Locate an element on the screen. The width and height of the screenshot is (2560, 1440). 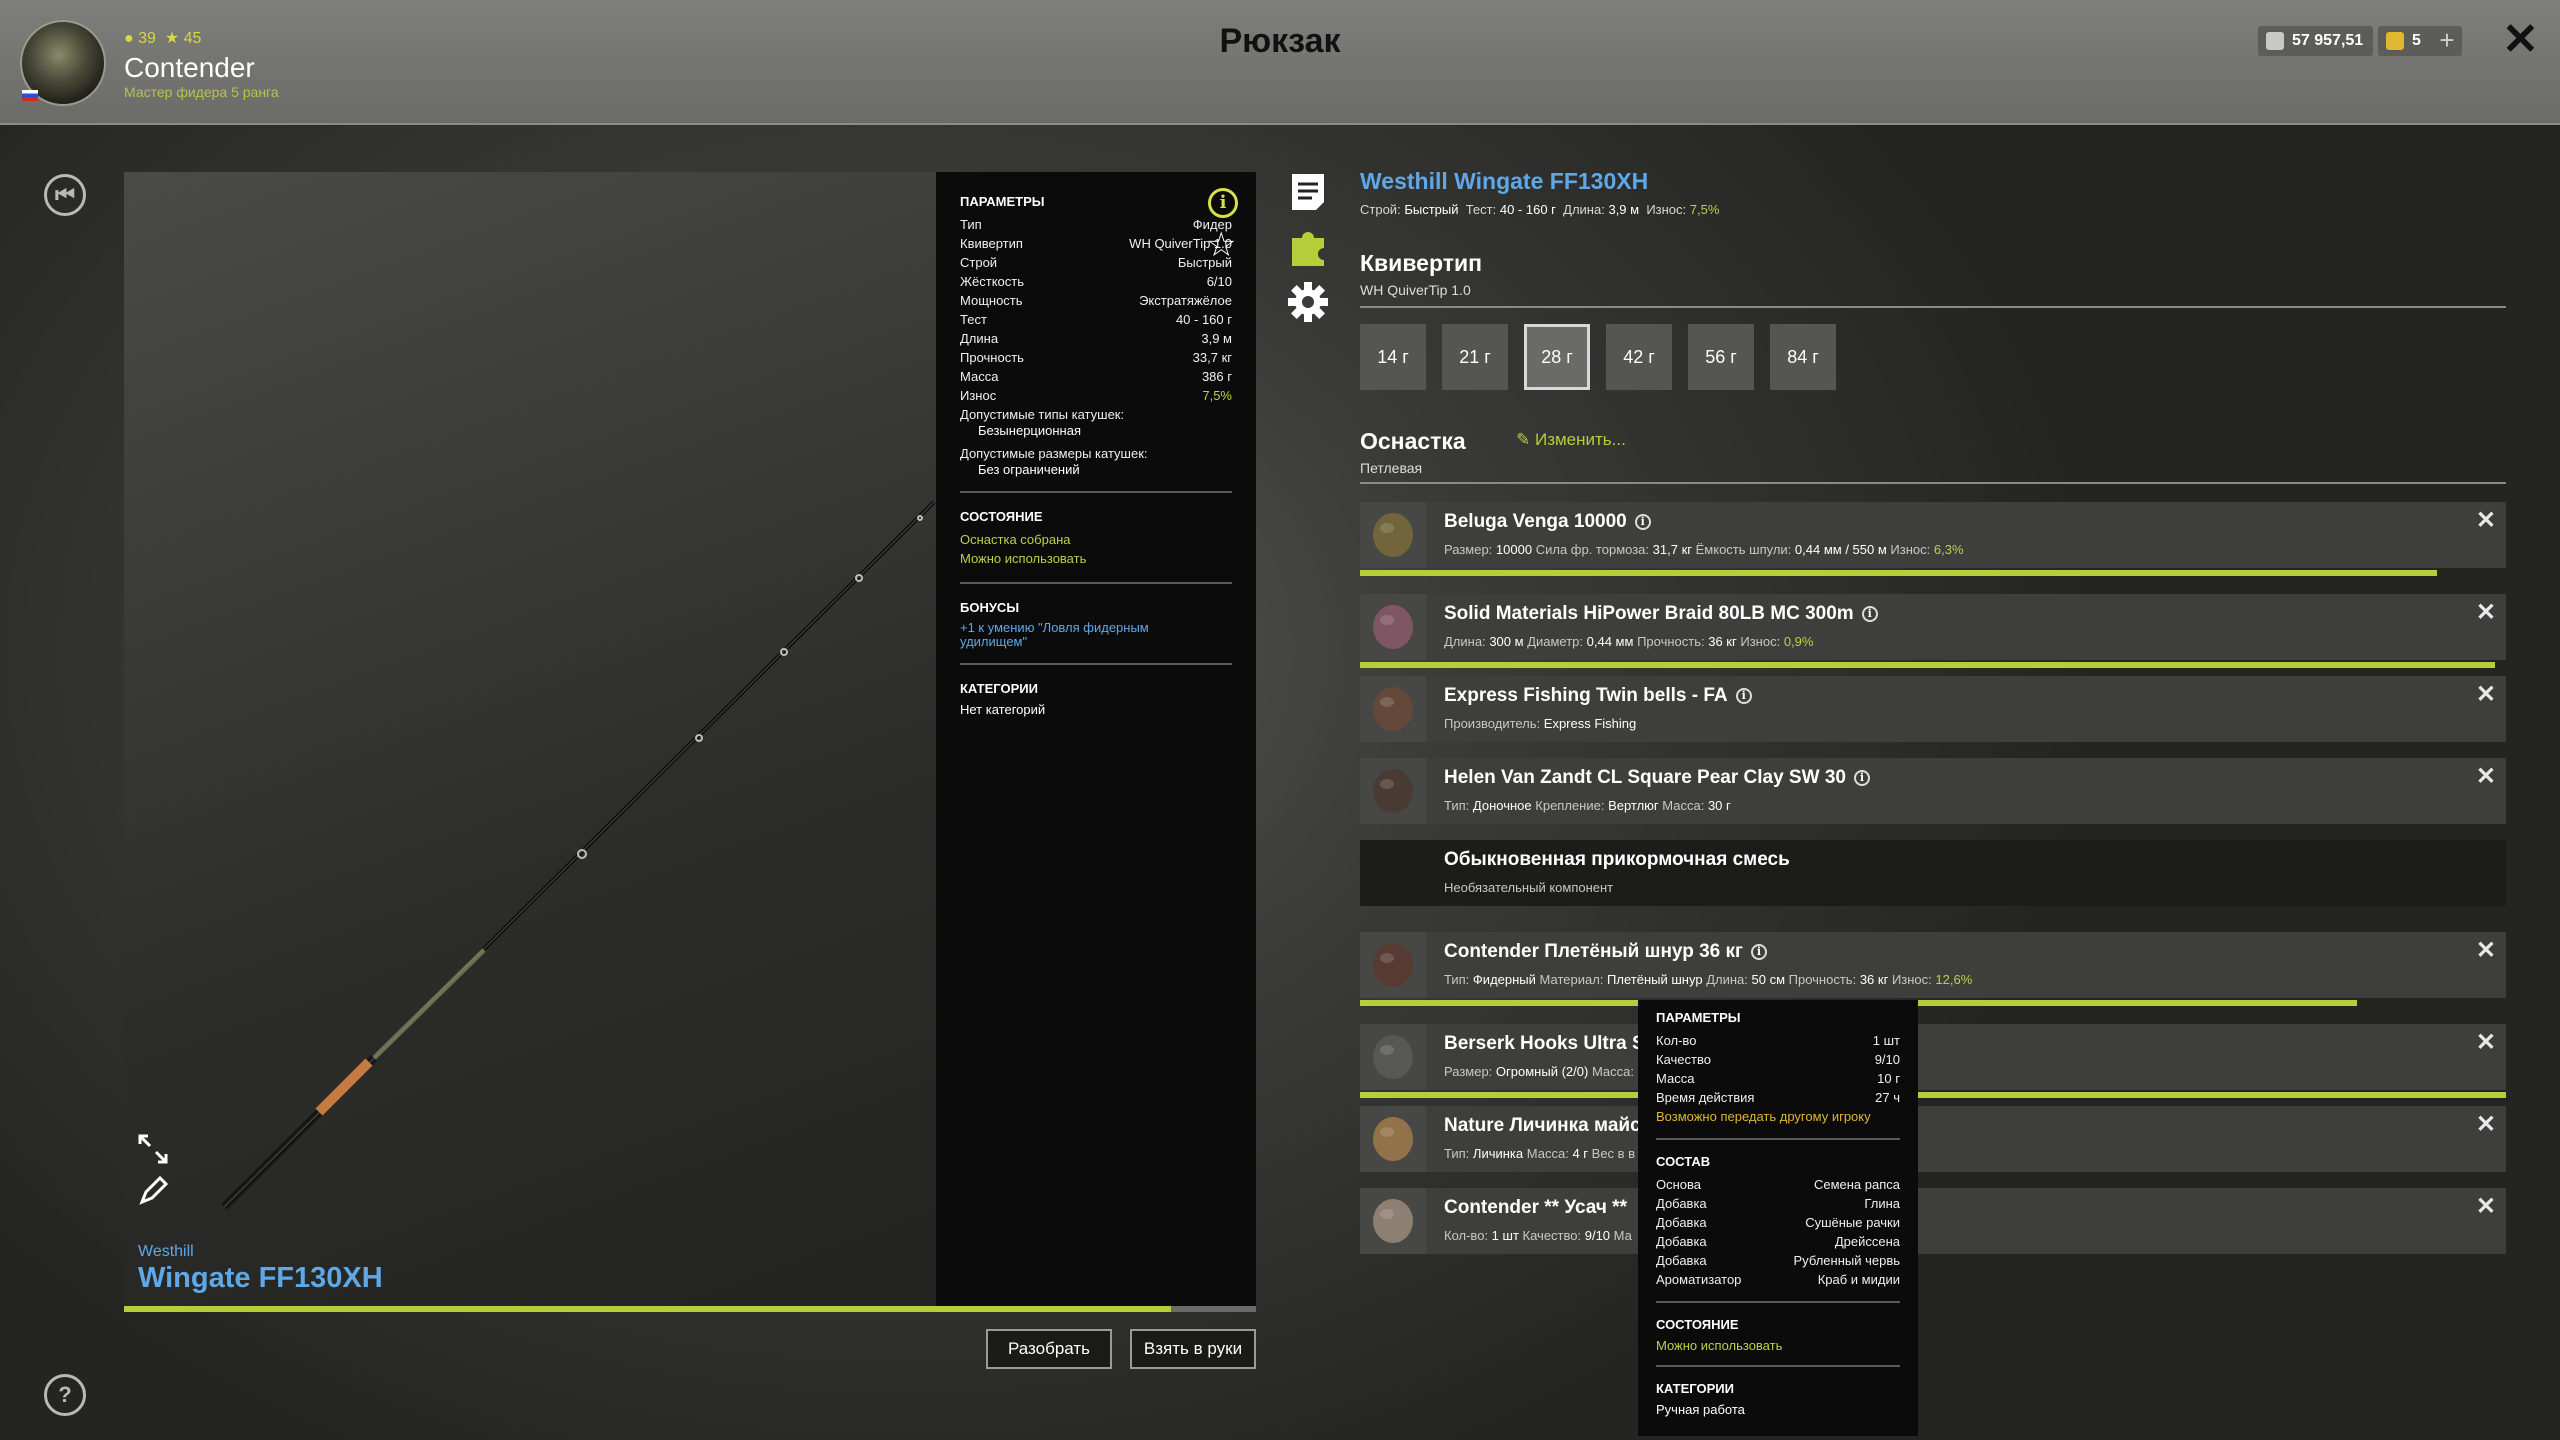
param-row: Длина 3,9 м is located at coordinates (1096, 338).